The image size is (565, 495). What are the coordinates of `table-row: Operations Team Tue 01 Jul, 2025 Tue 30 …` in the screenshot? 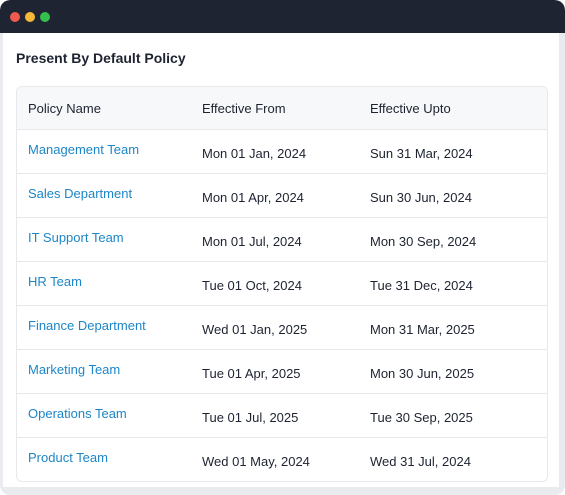 It's located at (282, 415).